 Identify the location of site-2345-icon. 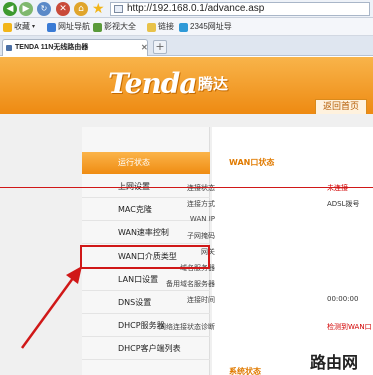
(183, 27).